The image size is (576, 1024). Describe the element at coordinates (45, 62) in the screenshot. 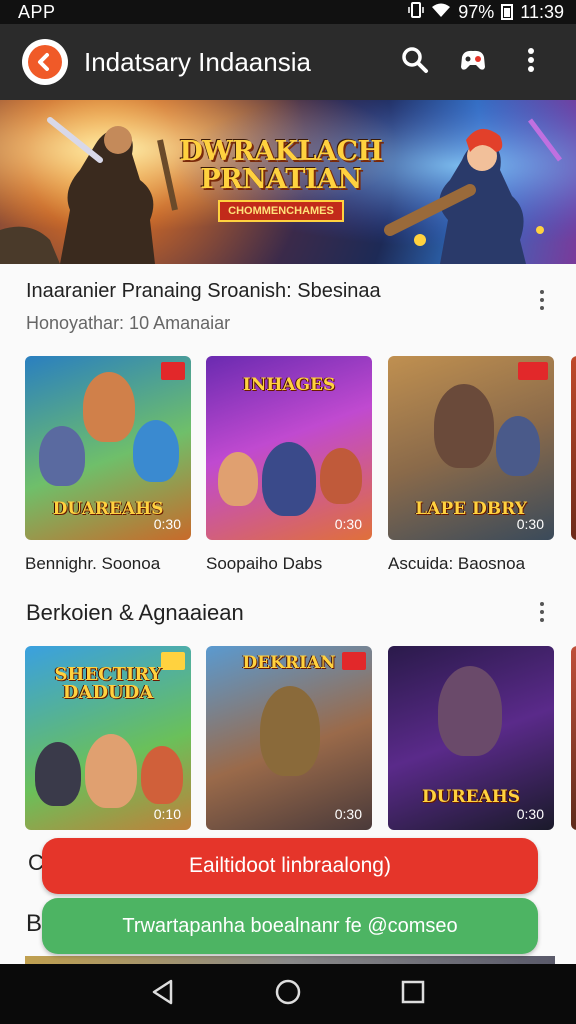

I see `app-logo-icon` at that location.